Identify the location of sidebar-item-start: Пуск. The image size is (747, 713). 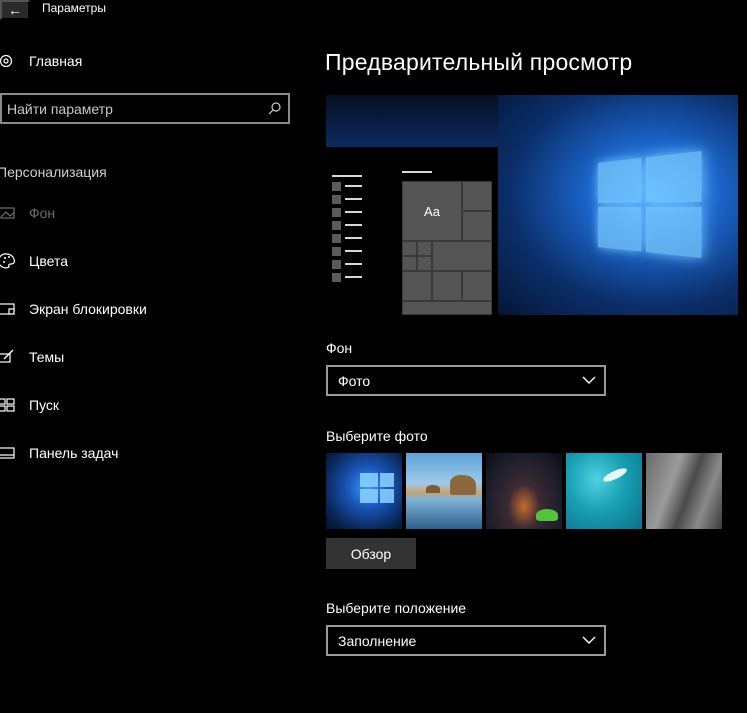
(150, 405).